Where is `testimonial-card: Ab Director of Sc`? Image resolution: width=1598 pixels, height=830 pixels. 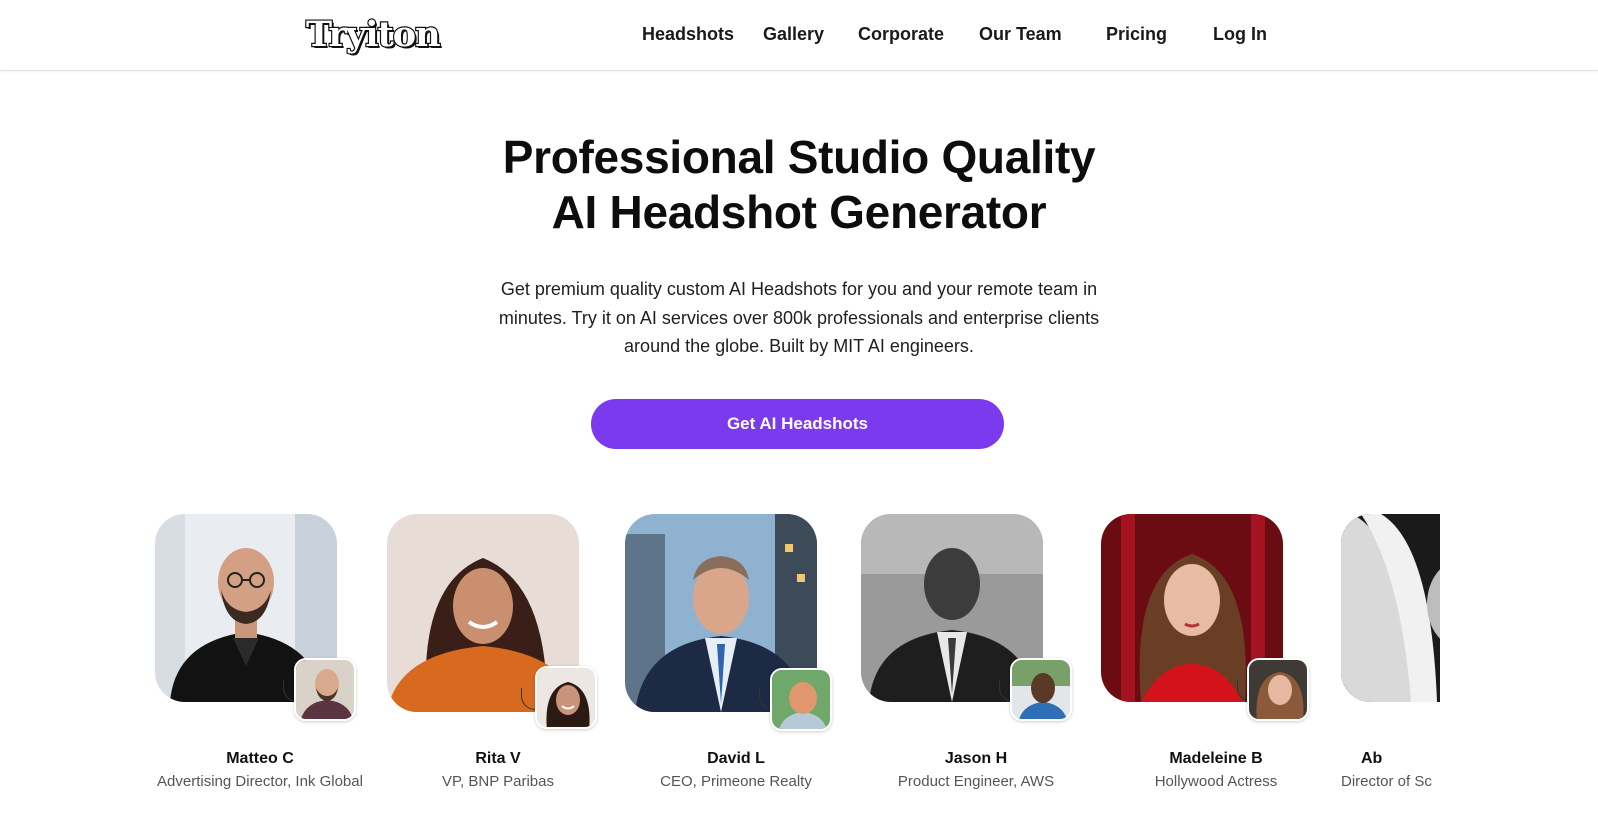
testimonial-card: Ab Director of Sc is located at coordinates (1390, 655).